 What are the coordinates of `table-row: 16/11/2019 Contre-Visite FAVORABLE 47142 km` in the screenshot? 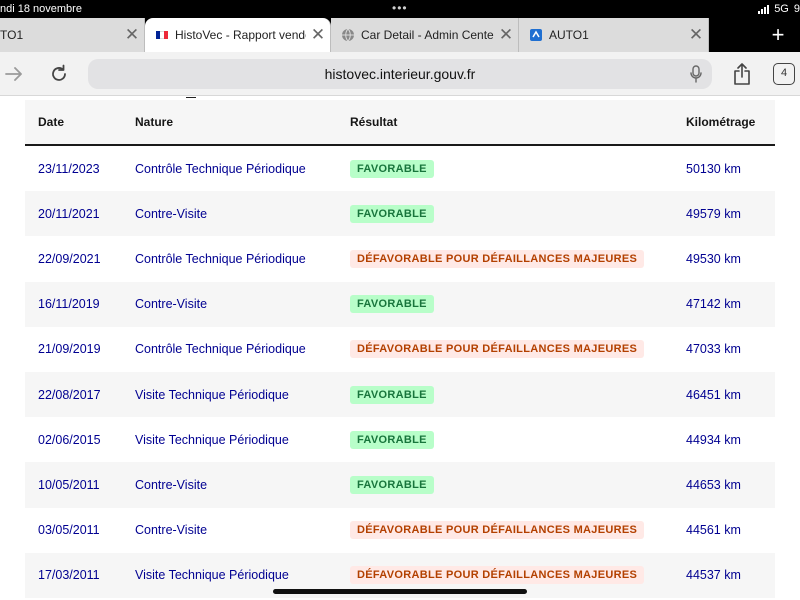 It's located at (400, 304).